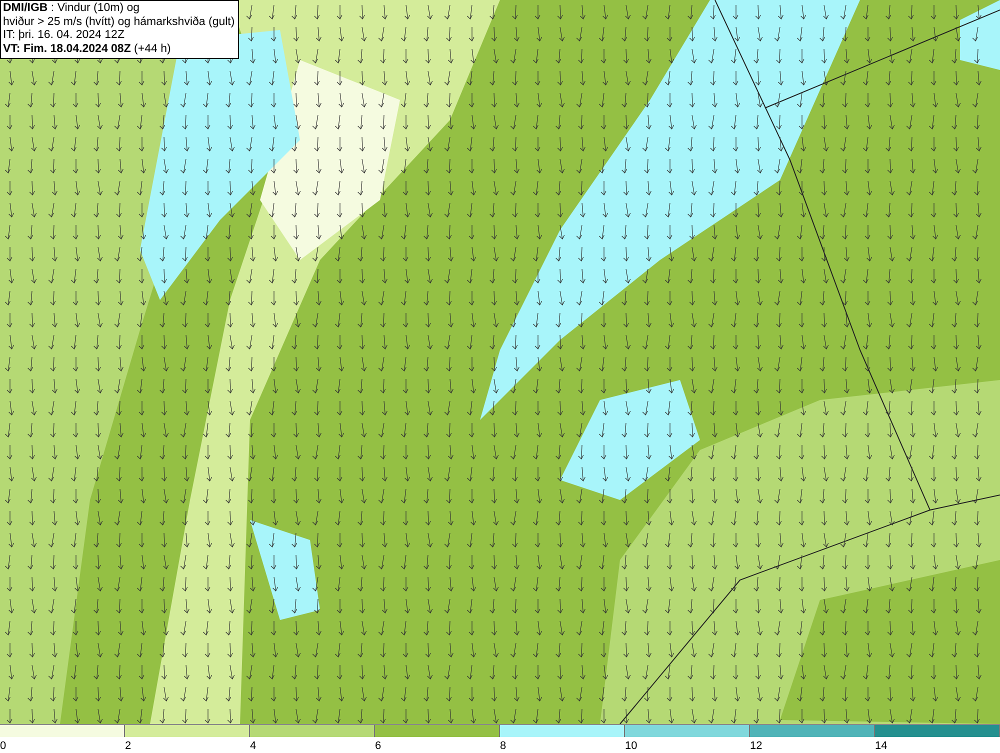 Image resolution: width=1000 pixels, height=753 pixels. What do you see at coordinates (253, 746) in the screenshot?
I see `legend-tick-label: 4` at bounding box center [253, 746].